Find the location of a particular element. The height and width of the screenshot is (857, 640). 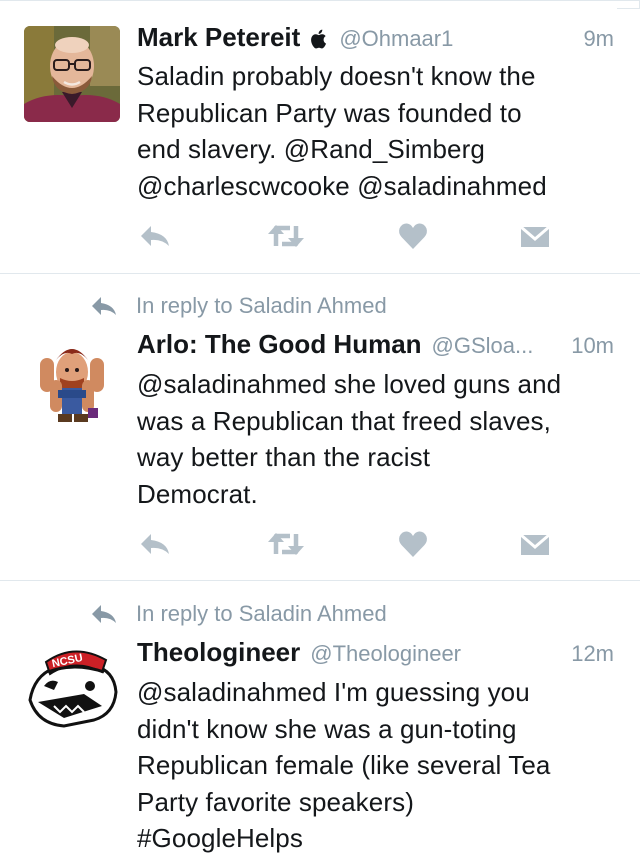

tweet-text-line: was a Republican that freed slaves, is located at coordinates (344, 420).